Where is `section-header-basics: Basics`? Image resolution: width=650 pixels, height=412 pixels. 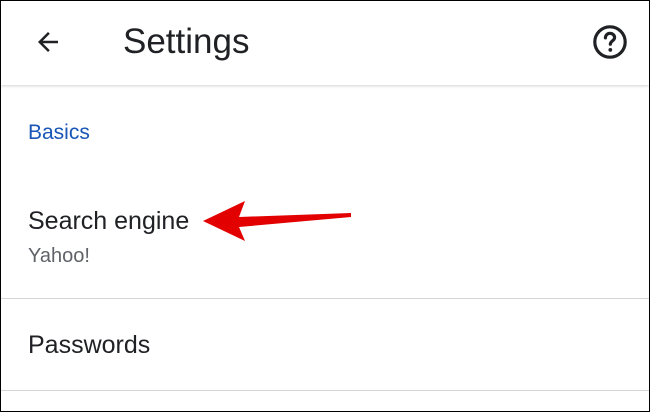 section-header-basics: Basics is located at coordinates (59, 132).